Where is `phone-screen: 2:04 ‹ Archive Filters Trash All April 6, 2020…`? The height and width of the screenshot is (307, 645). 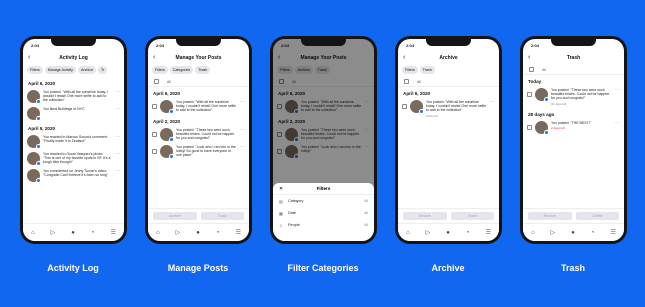 phone-screen: 2:04 ‹ Archive Filters Trash All April 6, 2020… is located at coordinates (448, 140).